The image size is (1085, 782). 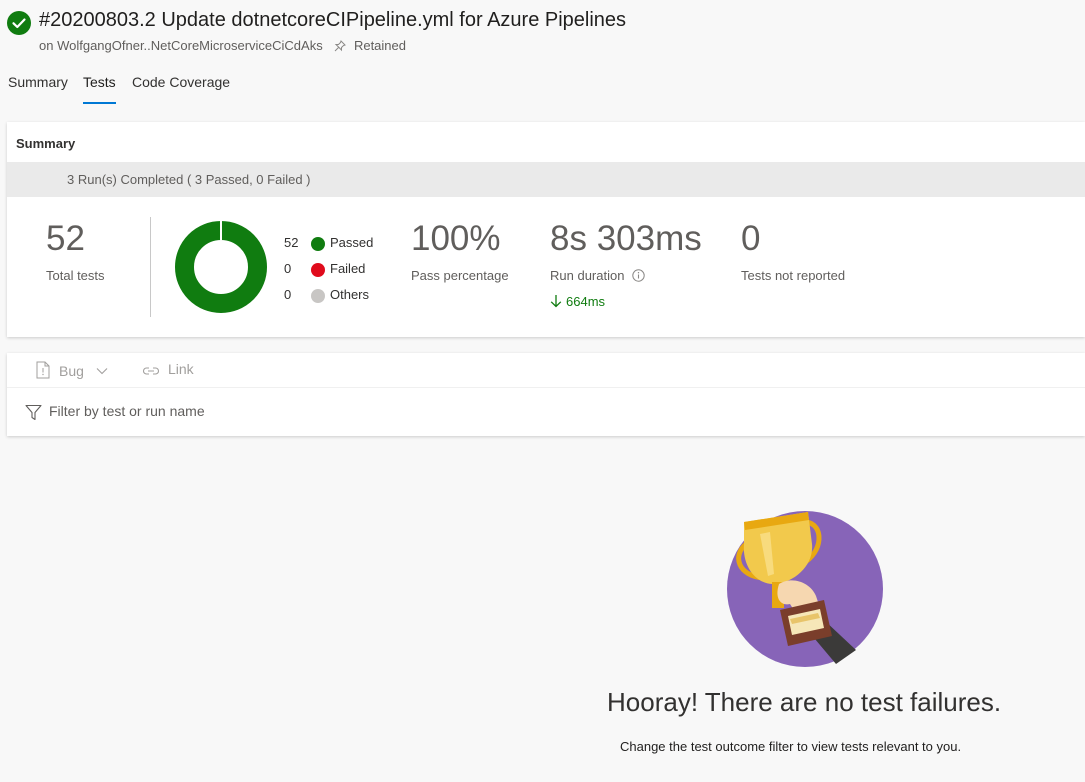 I want to click on results-toolbar: Bug Link, so click(x=546, y=394).